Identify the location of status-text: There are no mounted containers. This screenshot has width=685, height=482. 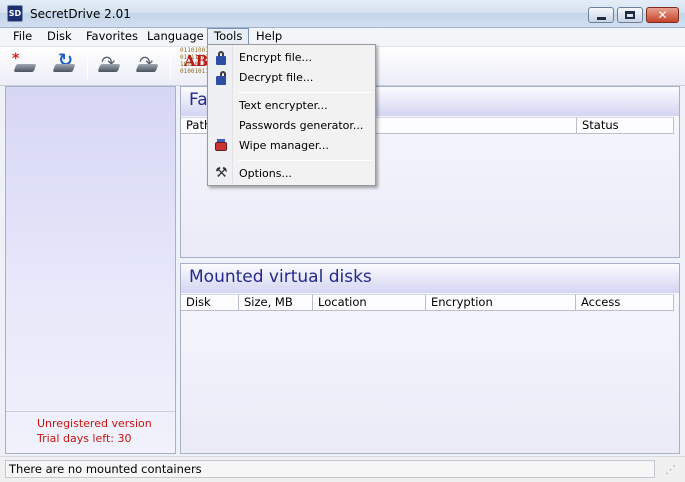
(105, 469).